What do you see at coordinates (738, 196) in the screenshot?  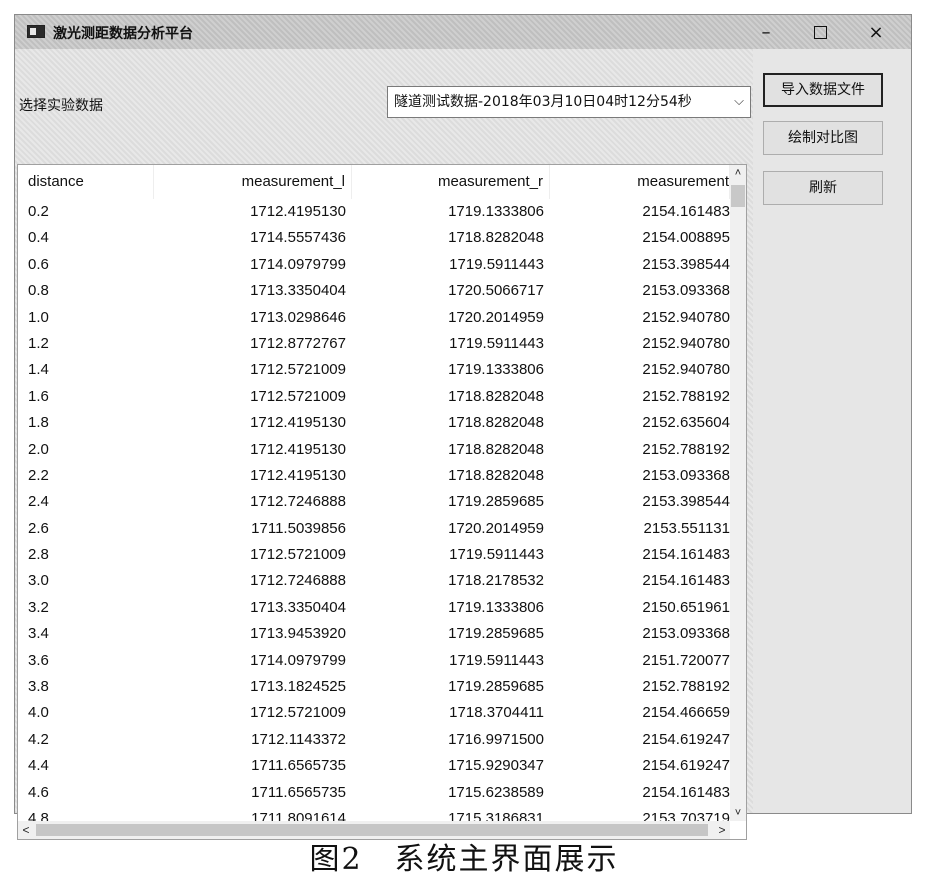 I see `vertical-scroll-thumb` at bounding box center [738, 196].